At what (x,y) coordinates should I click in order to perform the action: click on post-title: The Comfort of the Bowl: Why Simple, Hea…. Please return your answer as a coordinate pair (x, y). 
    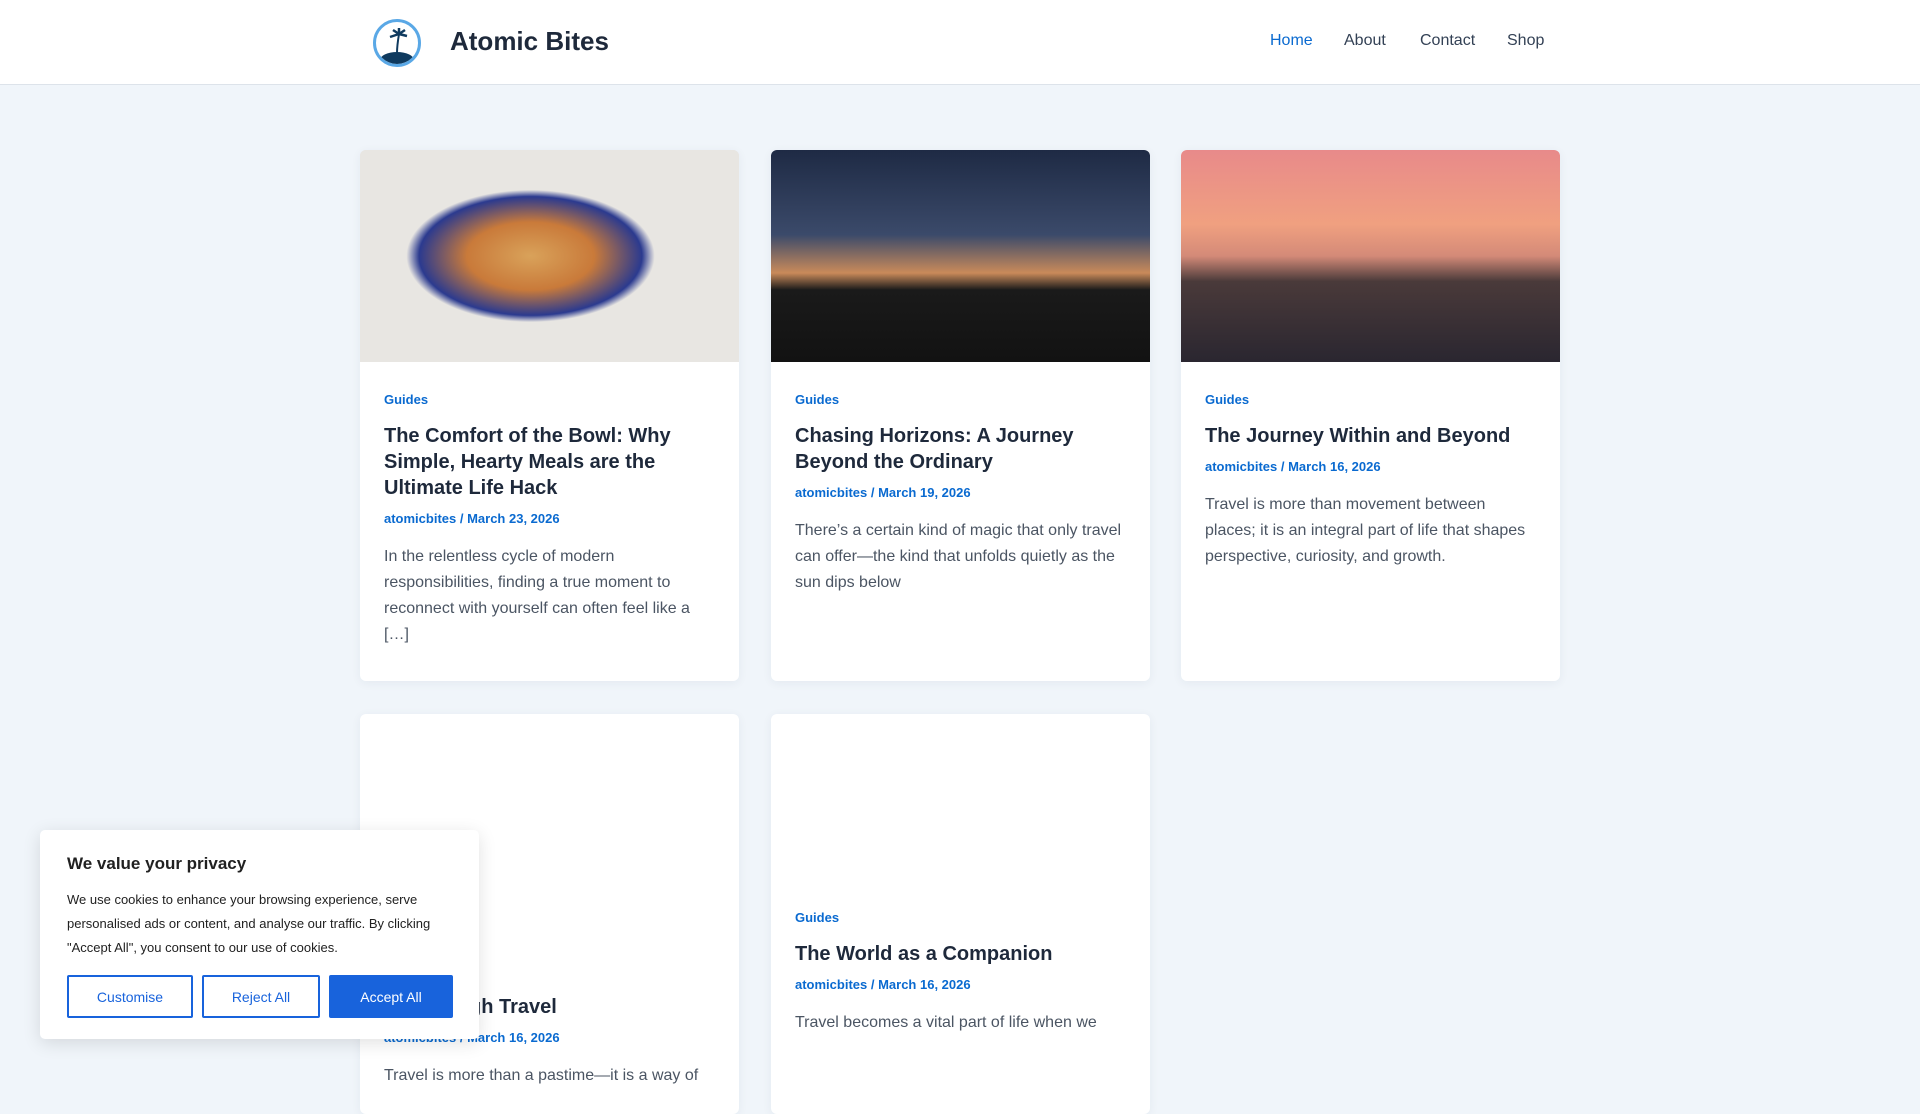
    Looking at the image, I should click on (549, 462).